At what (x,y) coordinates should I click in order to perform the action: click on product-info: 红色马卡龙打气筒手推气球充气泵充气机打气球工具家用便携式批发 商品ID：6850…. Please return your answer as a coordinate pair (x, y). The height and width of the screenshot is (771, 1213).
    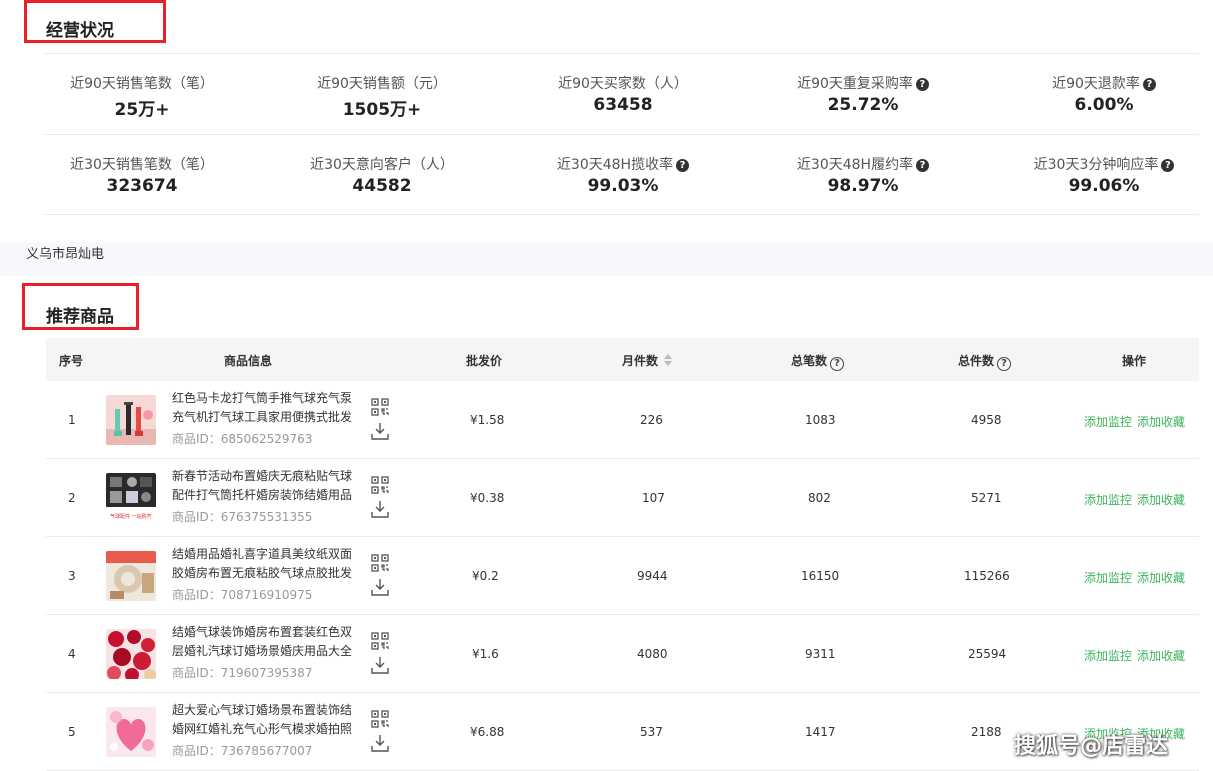
    Looking at the image, I should click on (264, 419).